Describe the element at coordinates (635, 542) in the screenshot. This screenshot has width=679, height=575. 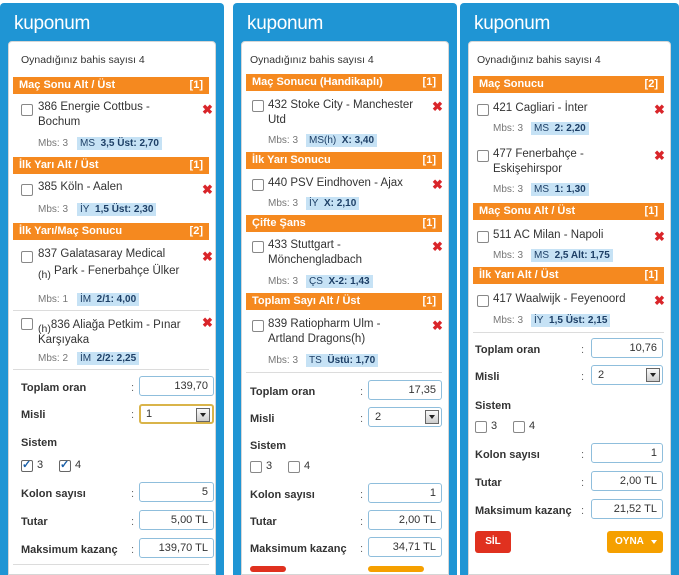
I see `play-button: OYNA` at that location.